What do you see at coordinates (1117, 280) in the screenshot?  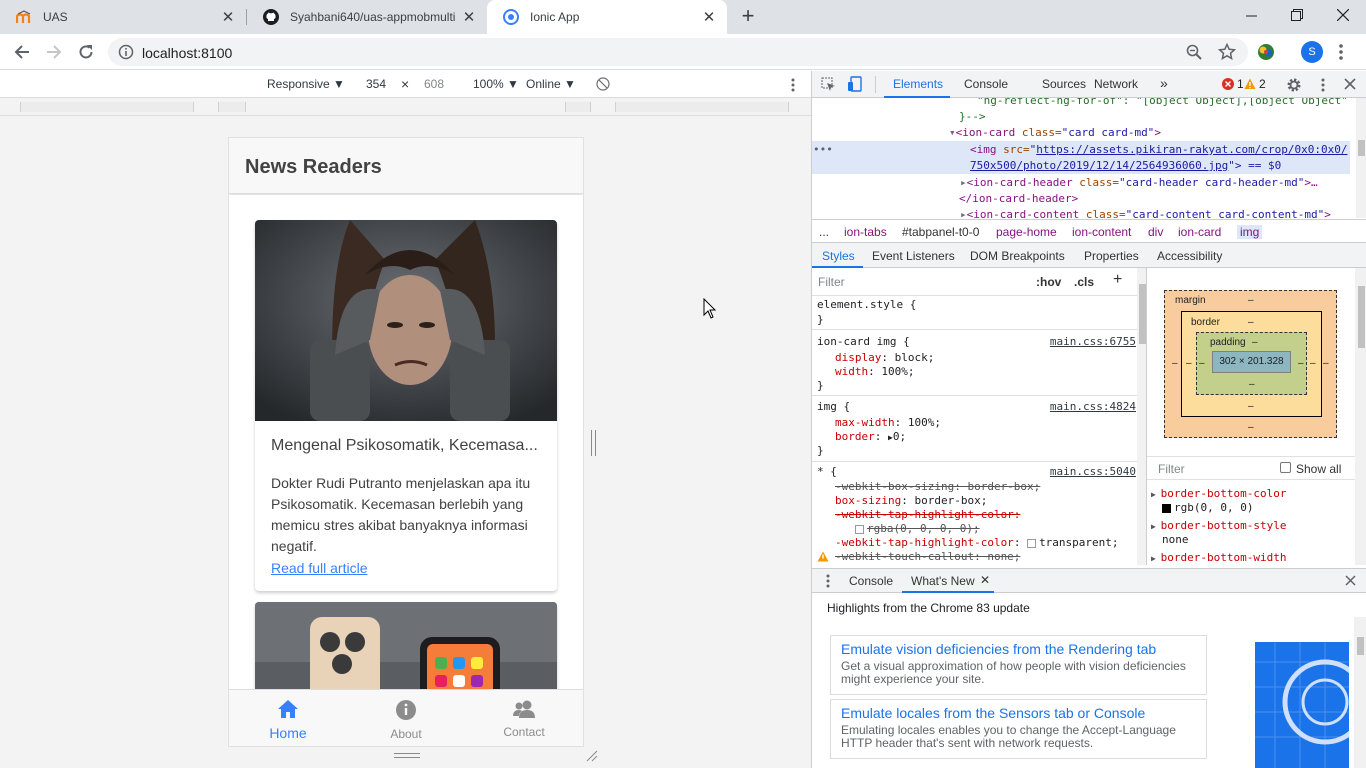 I see `new-rule-button: +` at bounding box center [1117, 280].